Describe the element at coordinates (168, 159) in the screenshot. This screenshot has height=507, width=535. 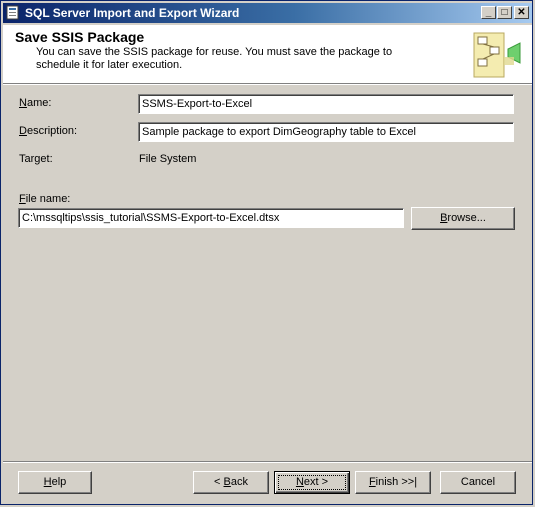
I see `target-value: File System` at that location.